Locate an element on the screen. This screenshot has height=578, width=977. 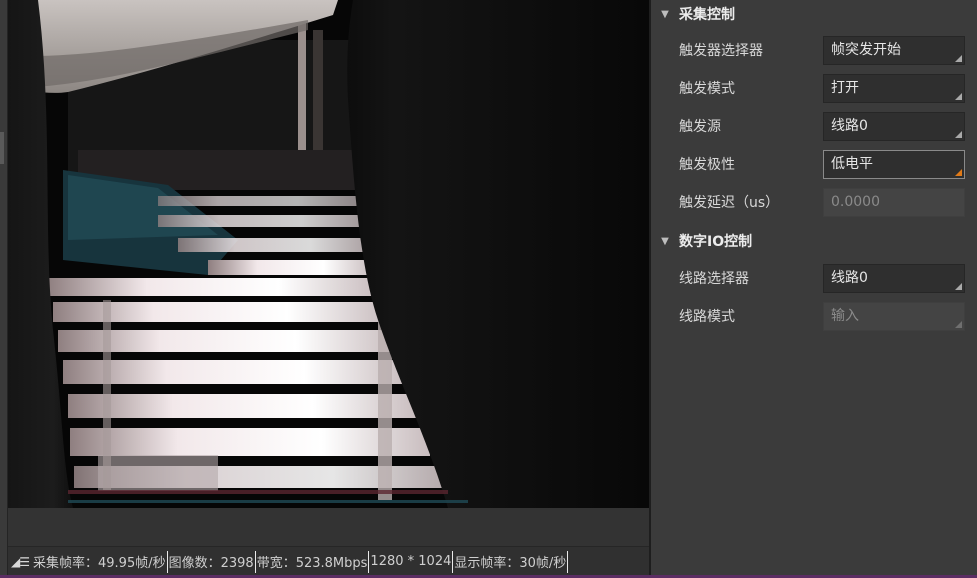
section-digital-io-control: ▼ 数字IO控制 is located at coordinates (814, 241).